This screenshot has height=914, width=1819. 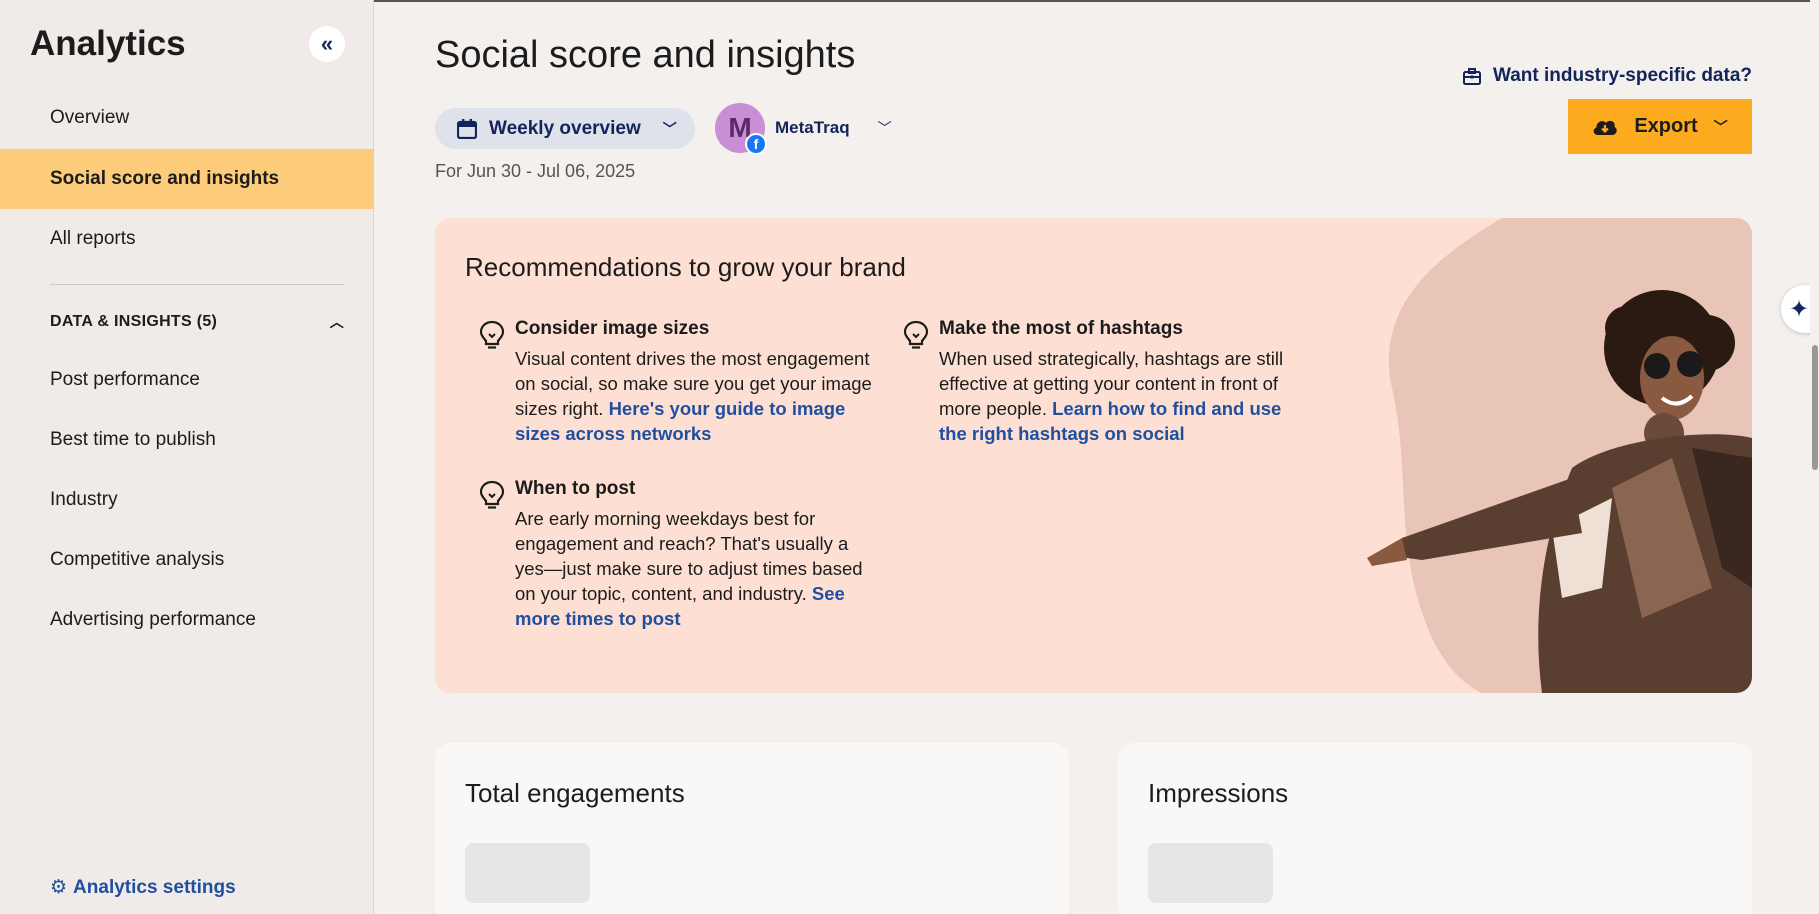 What do you see at coordinates (187, 440) in the screenshot?
I see `sidebar-item-best-time: Best time to publish` at bounding box center [187, 440].